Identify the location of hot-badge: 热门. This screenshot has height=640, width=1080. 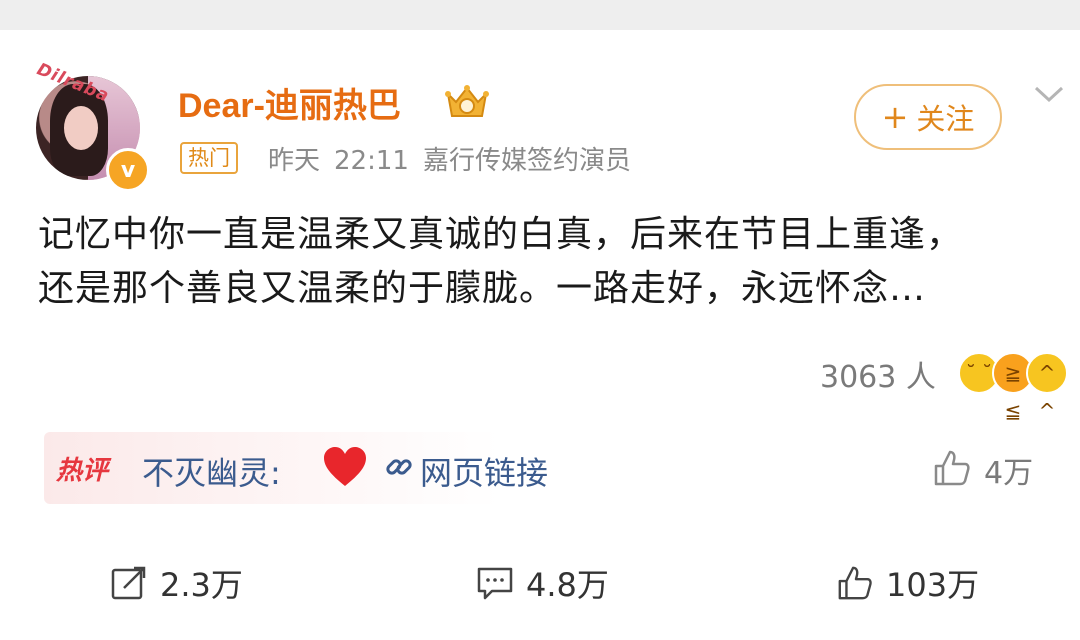
(209, 158).